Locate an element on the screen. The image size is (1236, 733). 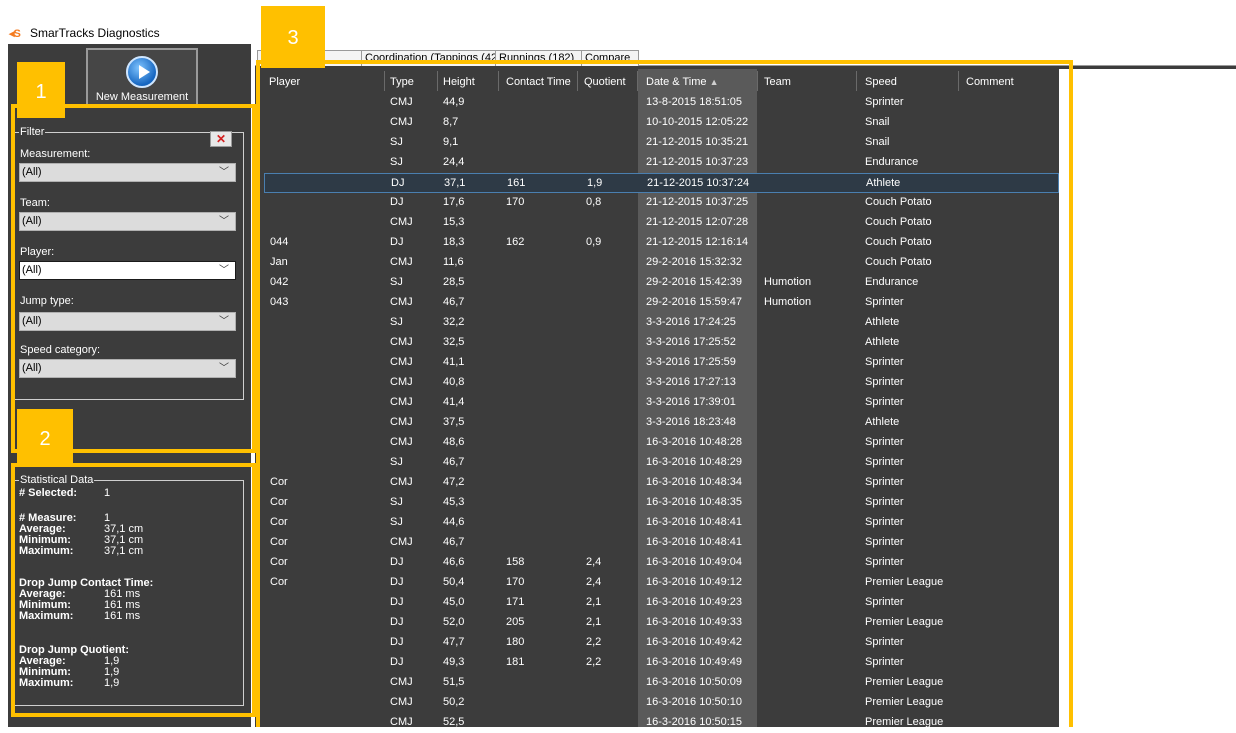
annotation-label-2: 2 is located at coordinates (45, 437).